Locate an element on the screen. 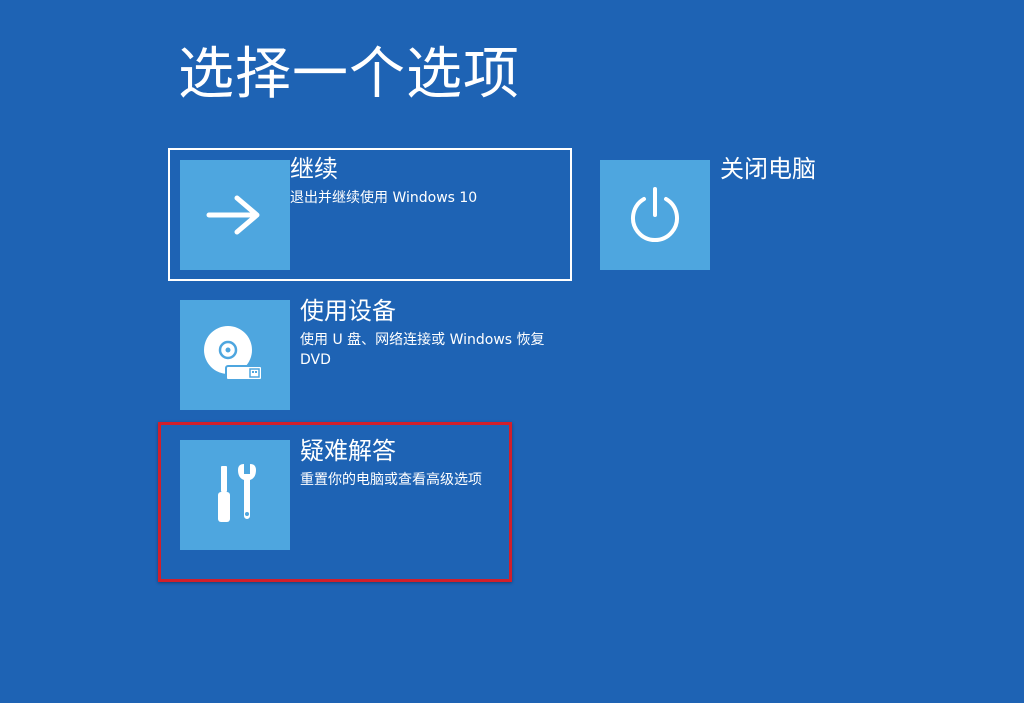 The width and height of the screenshot is (1024, 703). continue-description: 退出并继续使用 Windows 10 is located at coordinates (384, 198).